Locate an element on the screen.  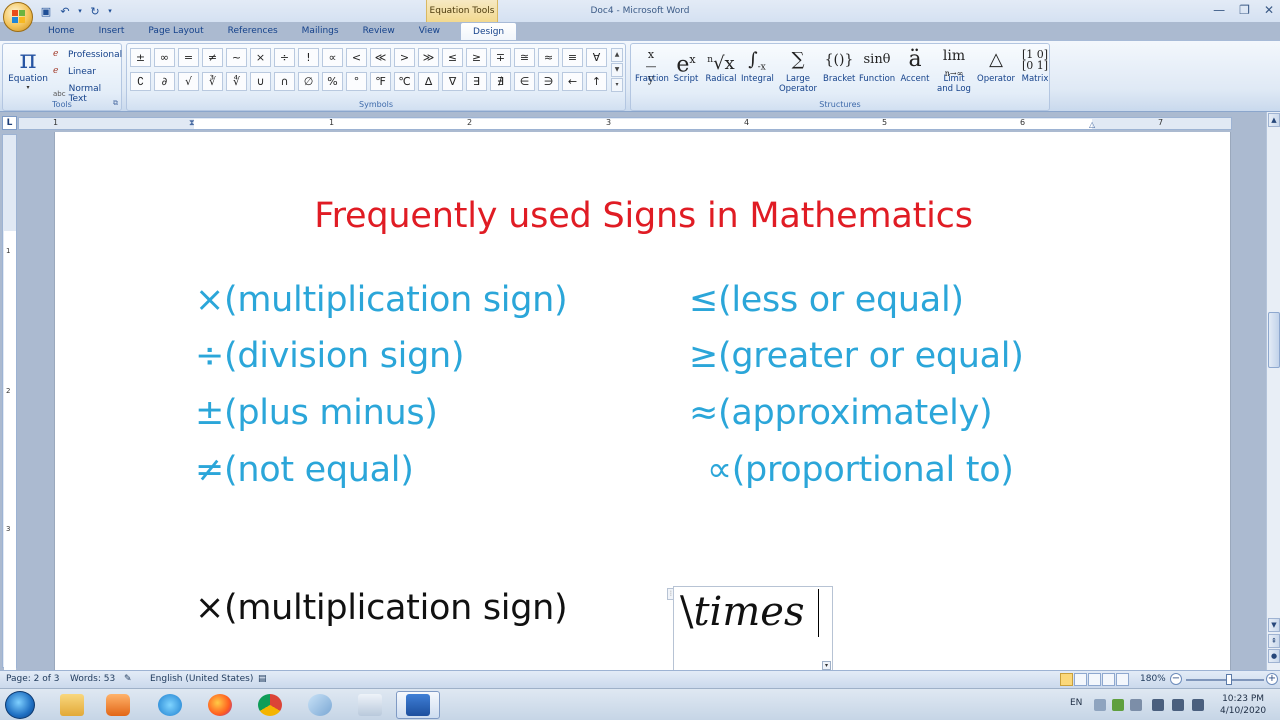
vertical-ruler: 1 2 3 is located at coordinates (9, 402).